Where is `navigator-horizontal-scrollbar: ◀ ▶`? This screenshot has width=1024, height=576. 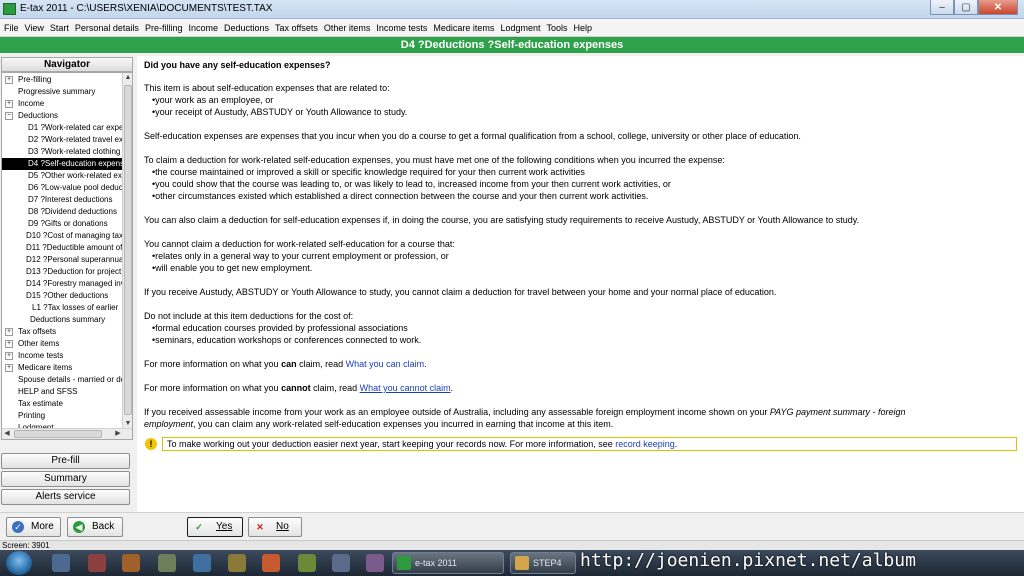
navigator-horizontal-scrollbar: ◀ ▶ is located at coordinates (67, 433).